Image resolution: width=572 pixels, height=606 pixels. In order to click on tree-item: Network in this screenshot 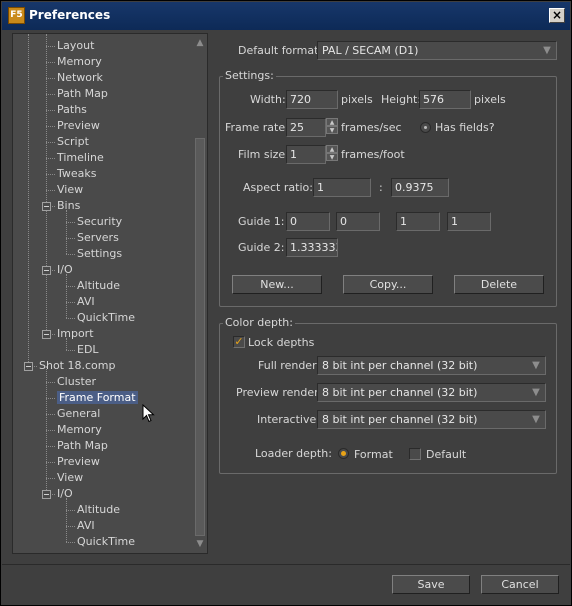, I will do `click(80, 77)`.